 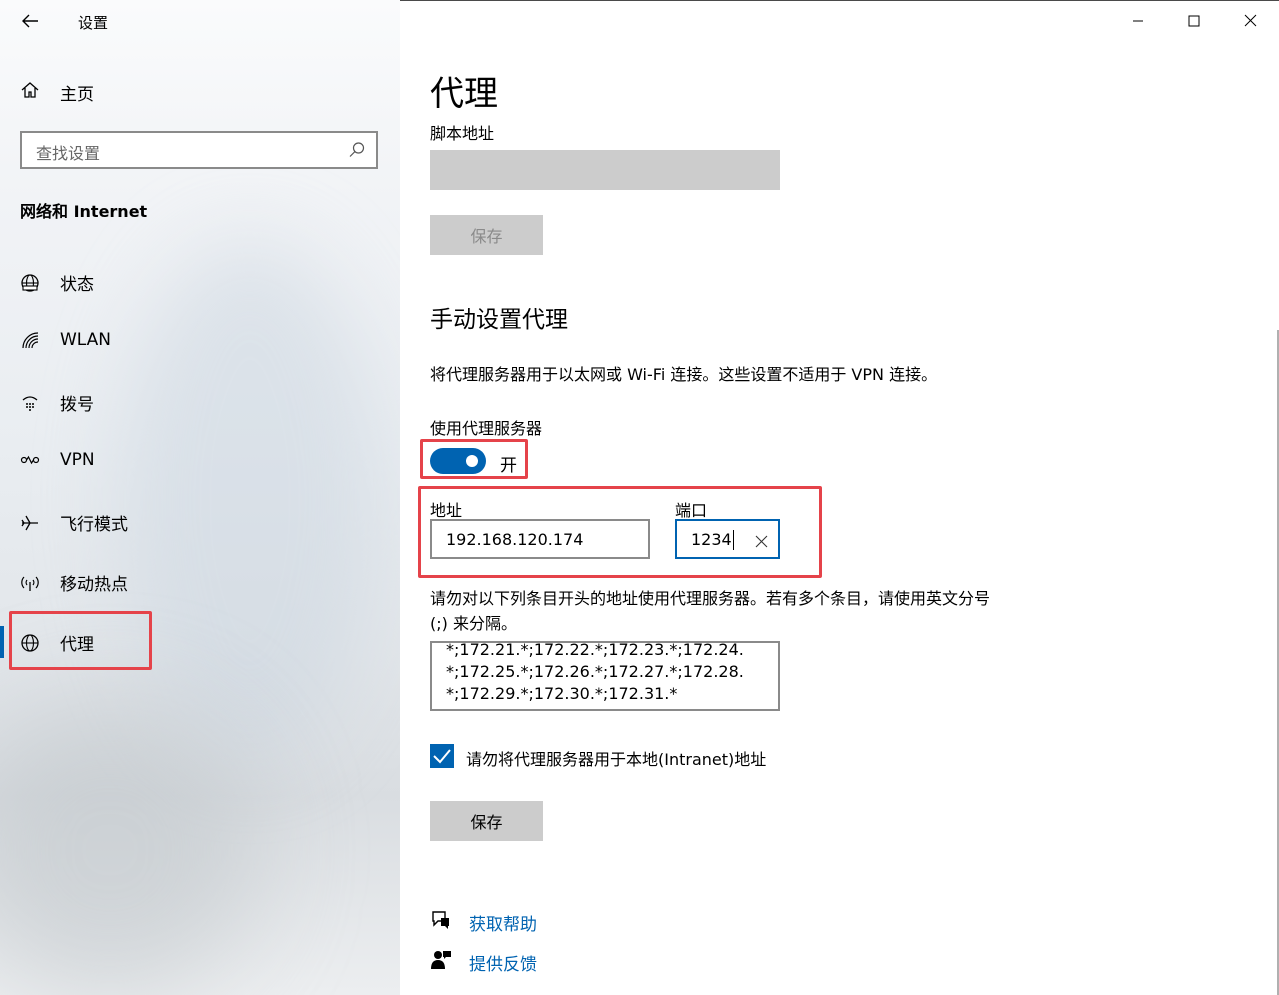 What do you see at coordinates (605, 170) in the screenshot?
I see `script-address-input` at bounding box center [605, 170].